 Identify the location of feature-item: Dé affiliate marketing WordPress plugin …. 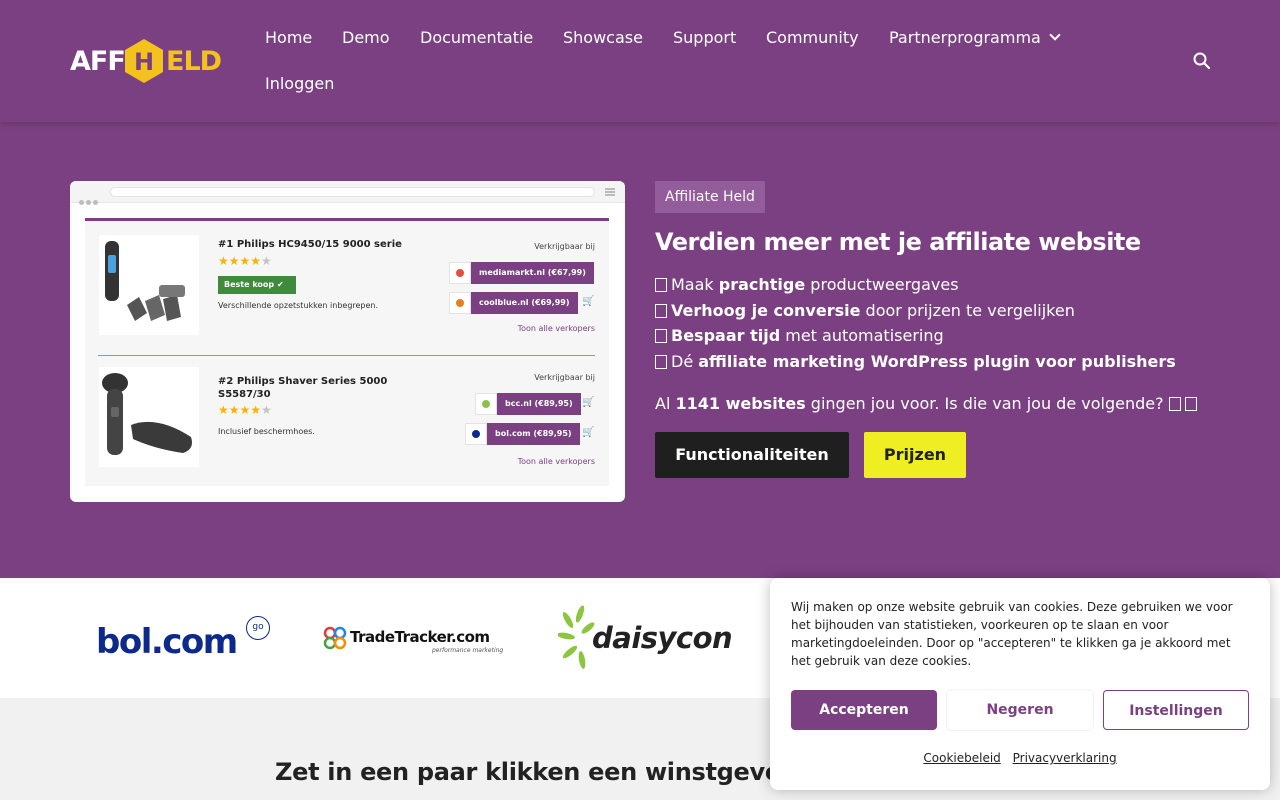
(915, 362).